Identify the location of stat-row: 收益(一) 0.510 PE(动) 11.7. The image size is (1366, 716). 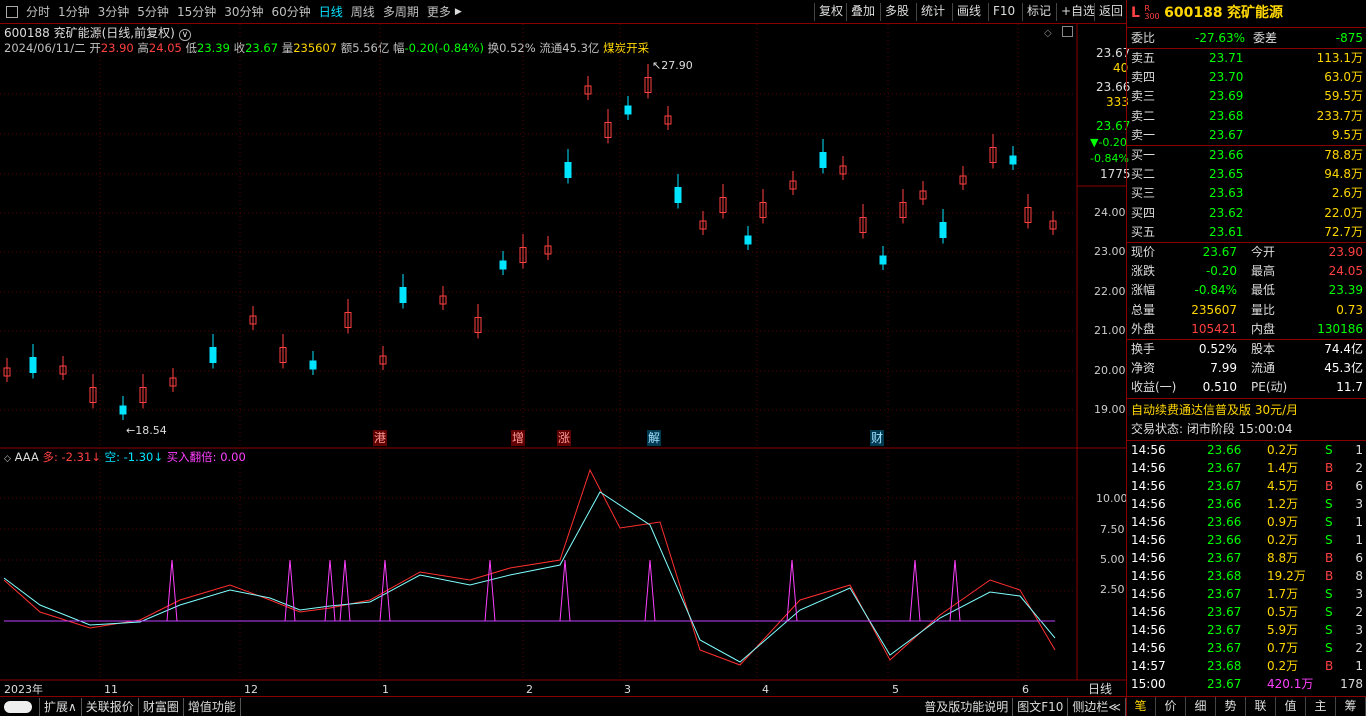
(1247, 387).